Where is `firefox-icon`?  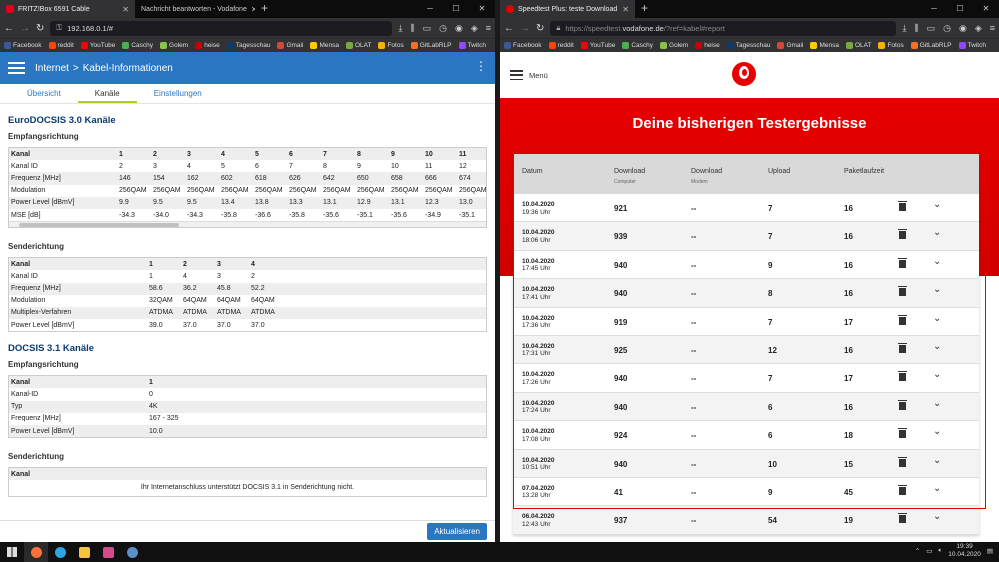 firefox-icon is located at coordinates (36, 552).